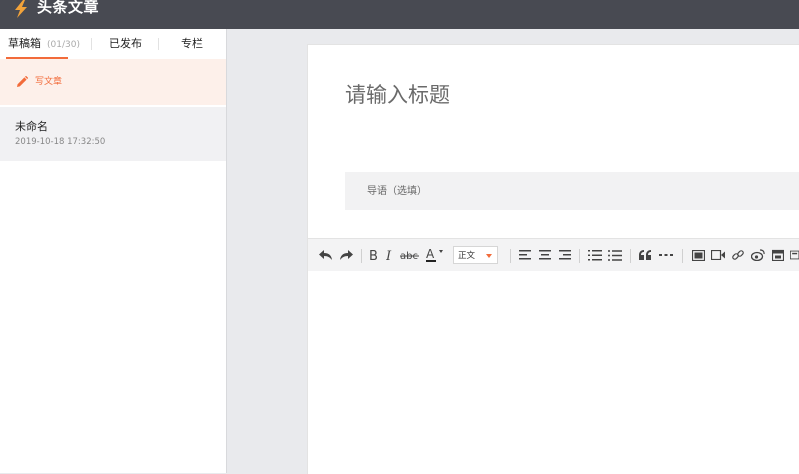  I want to click on sidebar-tabs: 草稿箱 (01/30) 已发布 专栏, so click(113, 44).